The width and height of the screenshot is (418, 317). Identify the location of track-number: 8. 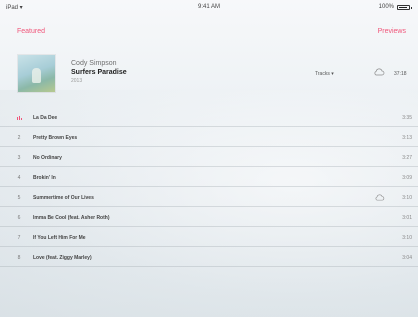
(19, 258).